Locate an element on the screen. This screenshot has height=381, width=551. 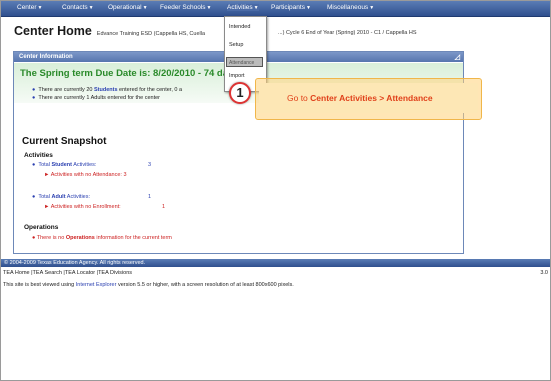
page-title: Center Home is located at coordinates (53, 31).